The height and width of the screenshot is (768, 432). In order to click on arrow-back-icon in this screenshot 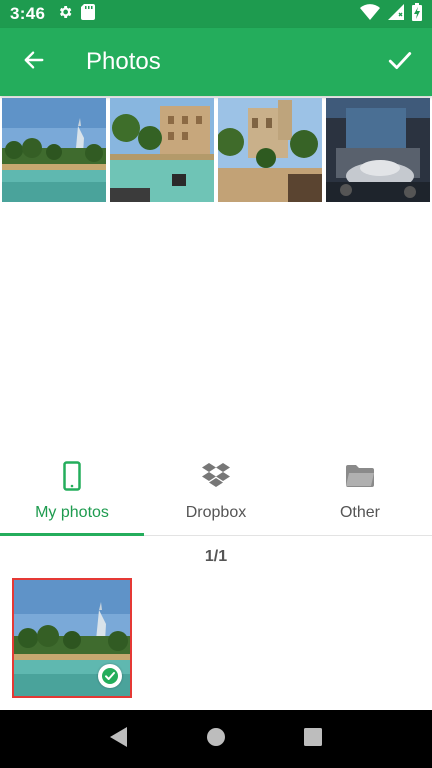, I will do `click(34, 62)`.